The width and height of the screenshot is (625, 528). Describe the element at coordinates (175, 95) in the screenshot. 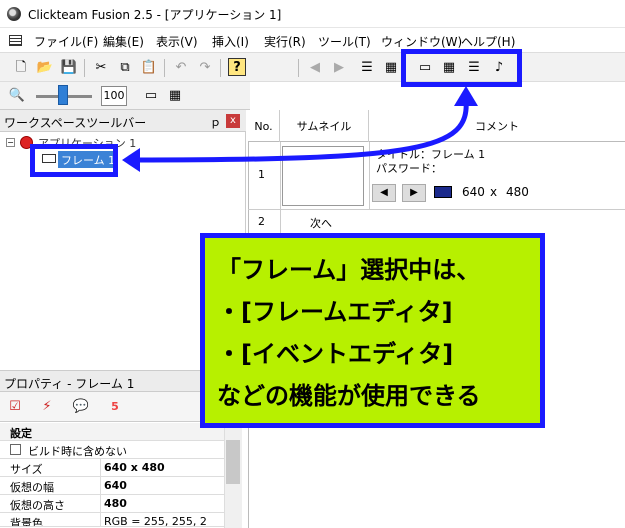

I see `grid-layout-icon: ▦` at that location.